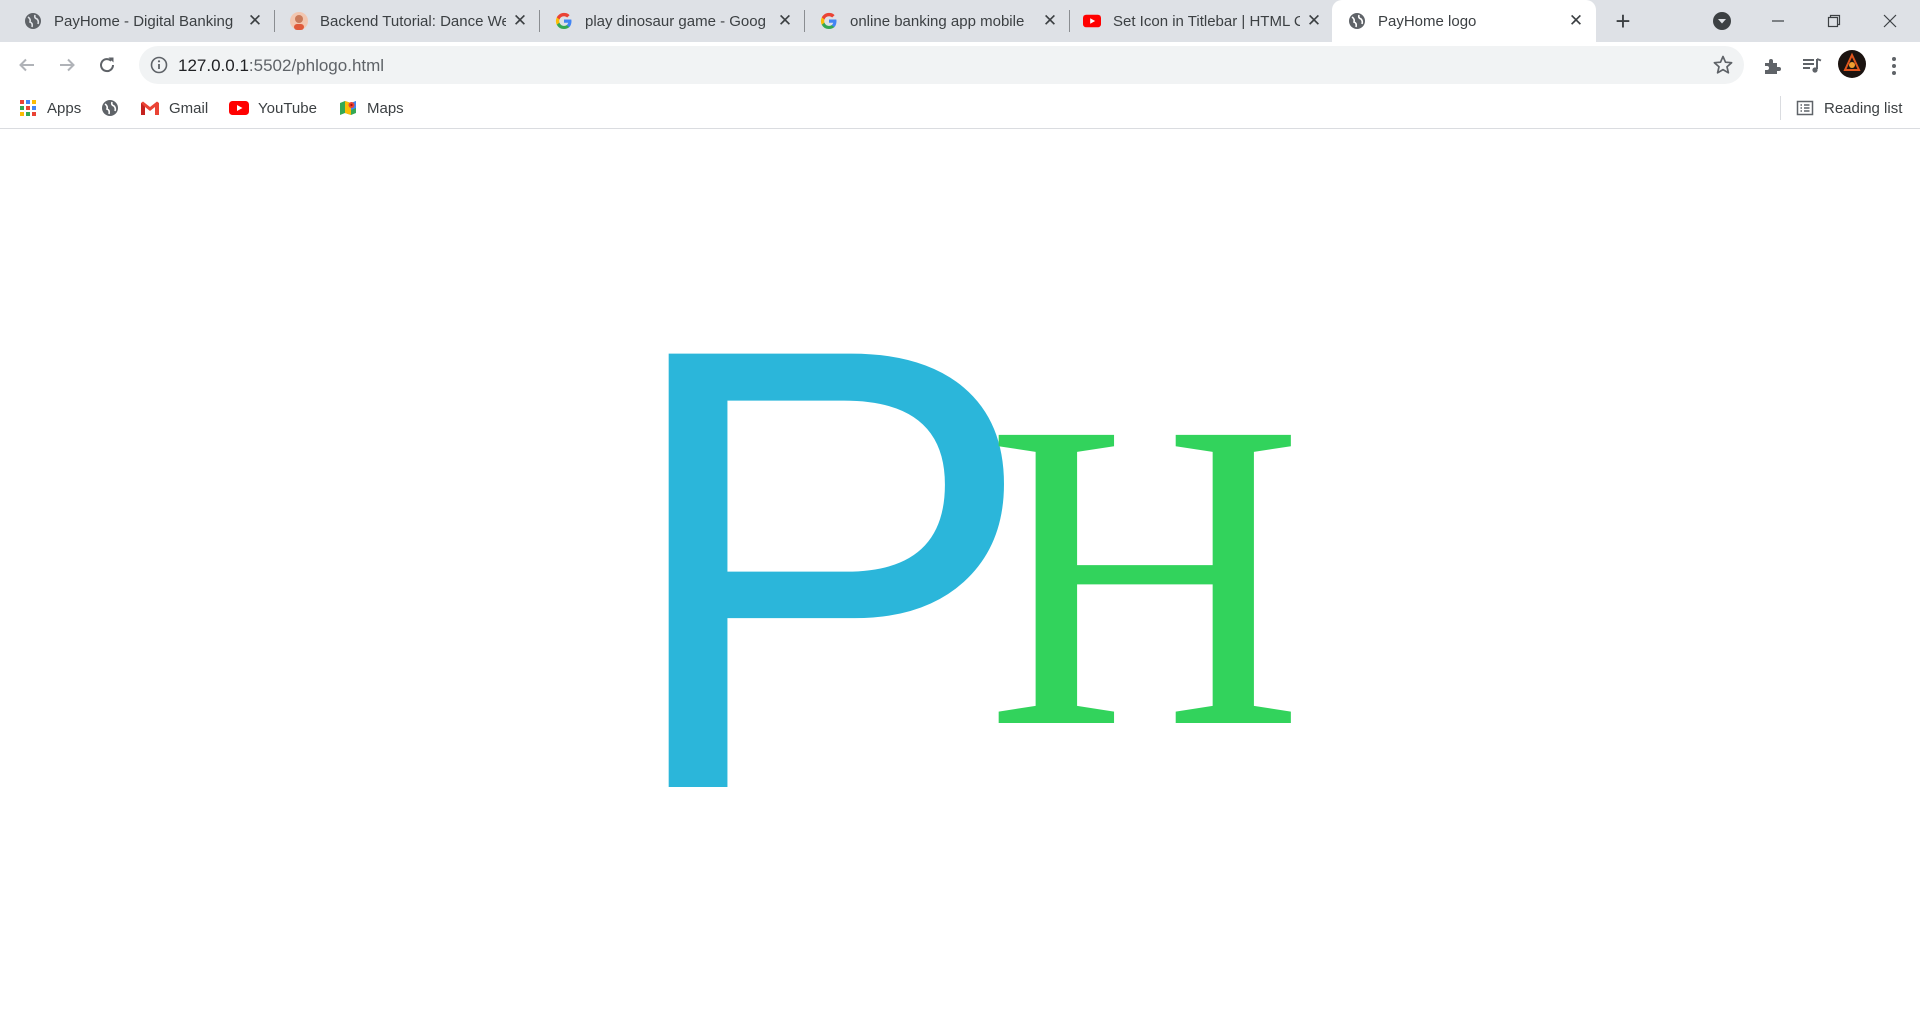 Image resolution: width=1920 pixels, height=1030 pixels. Describe the element at coordinates (1780, 108) in the screenshot. I see `bookmarks-separator` at that location.